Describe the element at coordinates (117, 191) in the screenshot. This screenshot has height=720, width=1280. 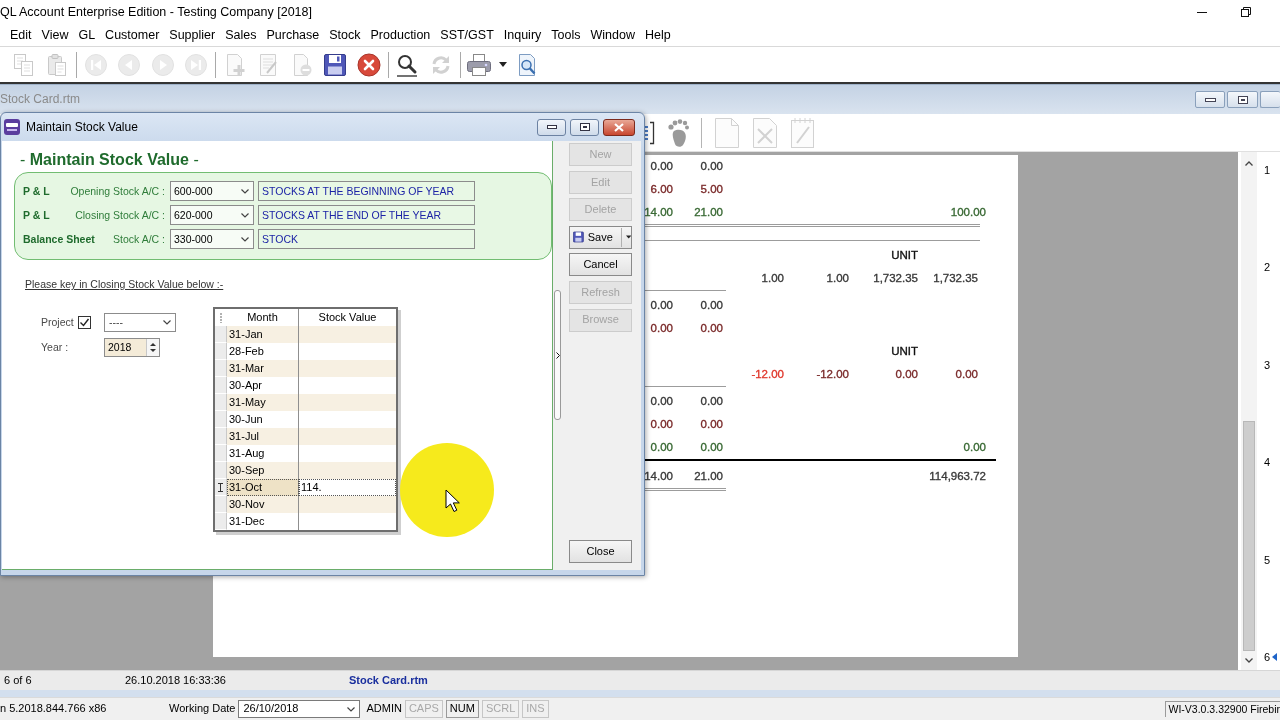
I see `account-label: Opening Stock A/C :` at that location.